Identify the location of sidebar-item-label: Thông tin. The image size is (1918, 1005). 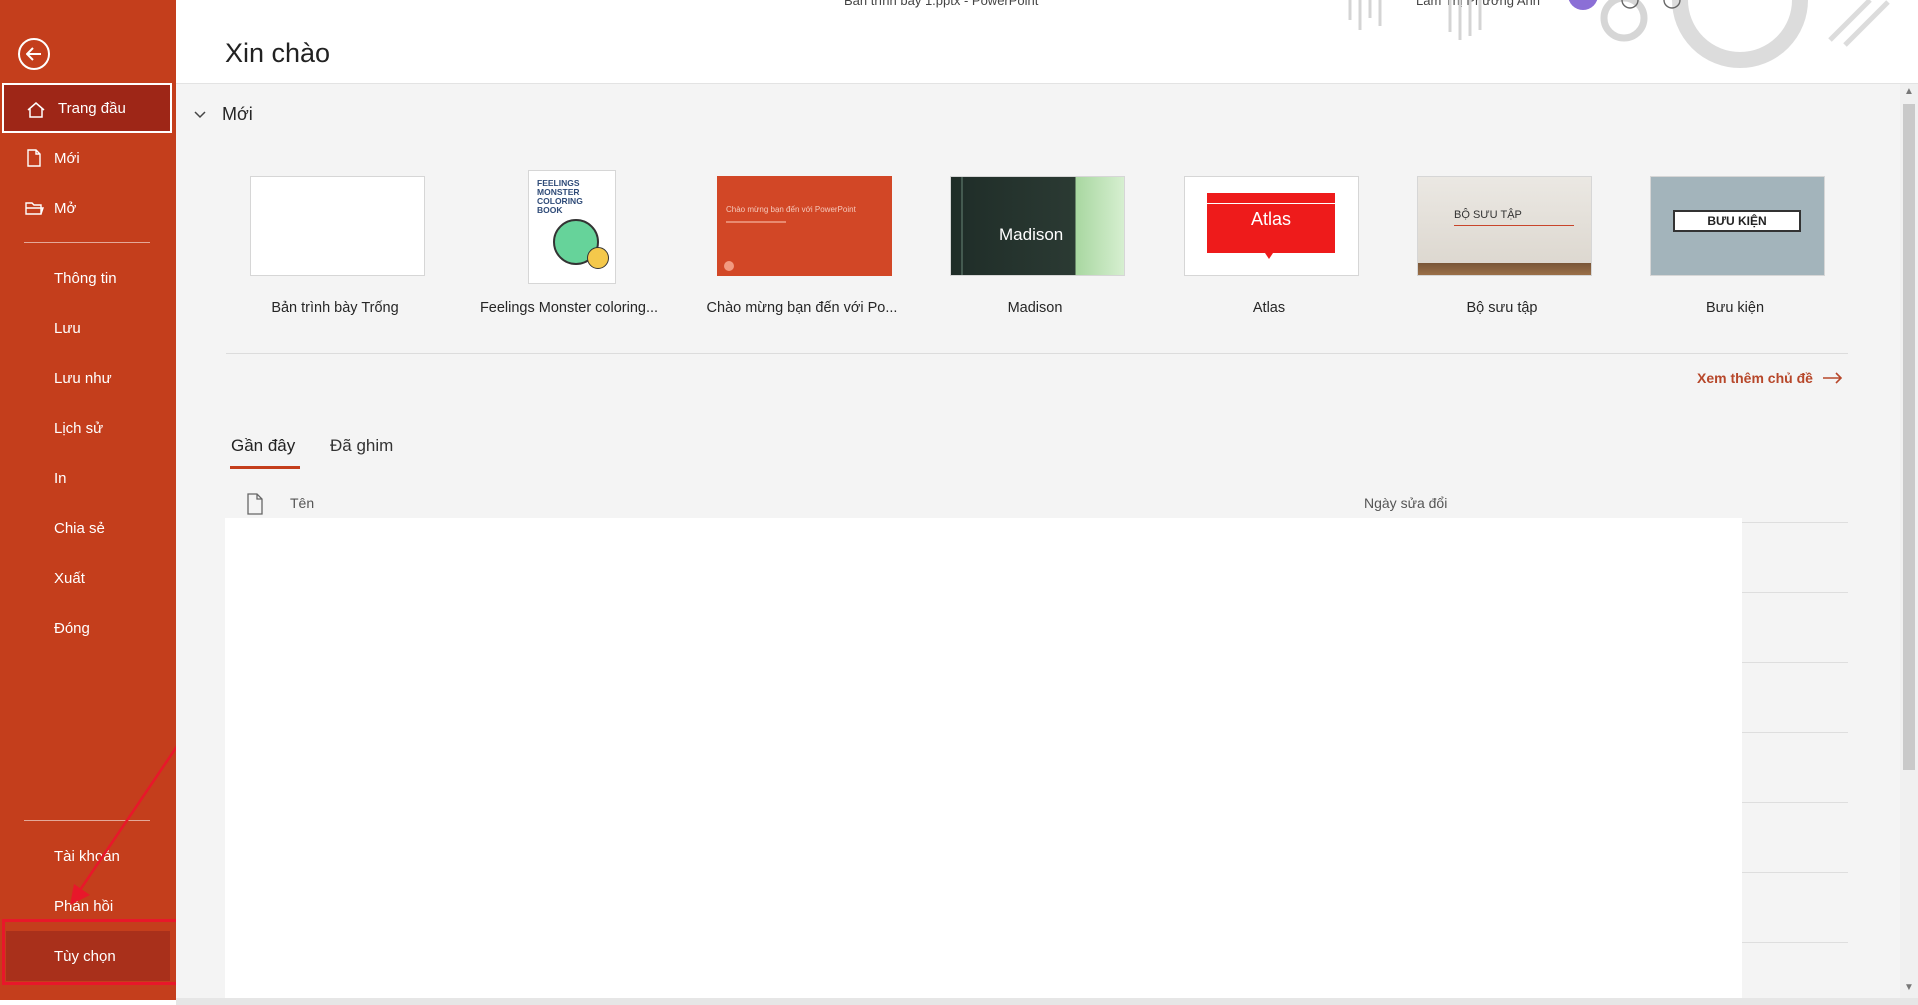
(85, 278).